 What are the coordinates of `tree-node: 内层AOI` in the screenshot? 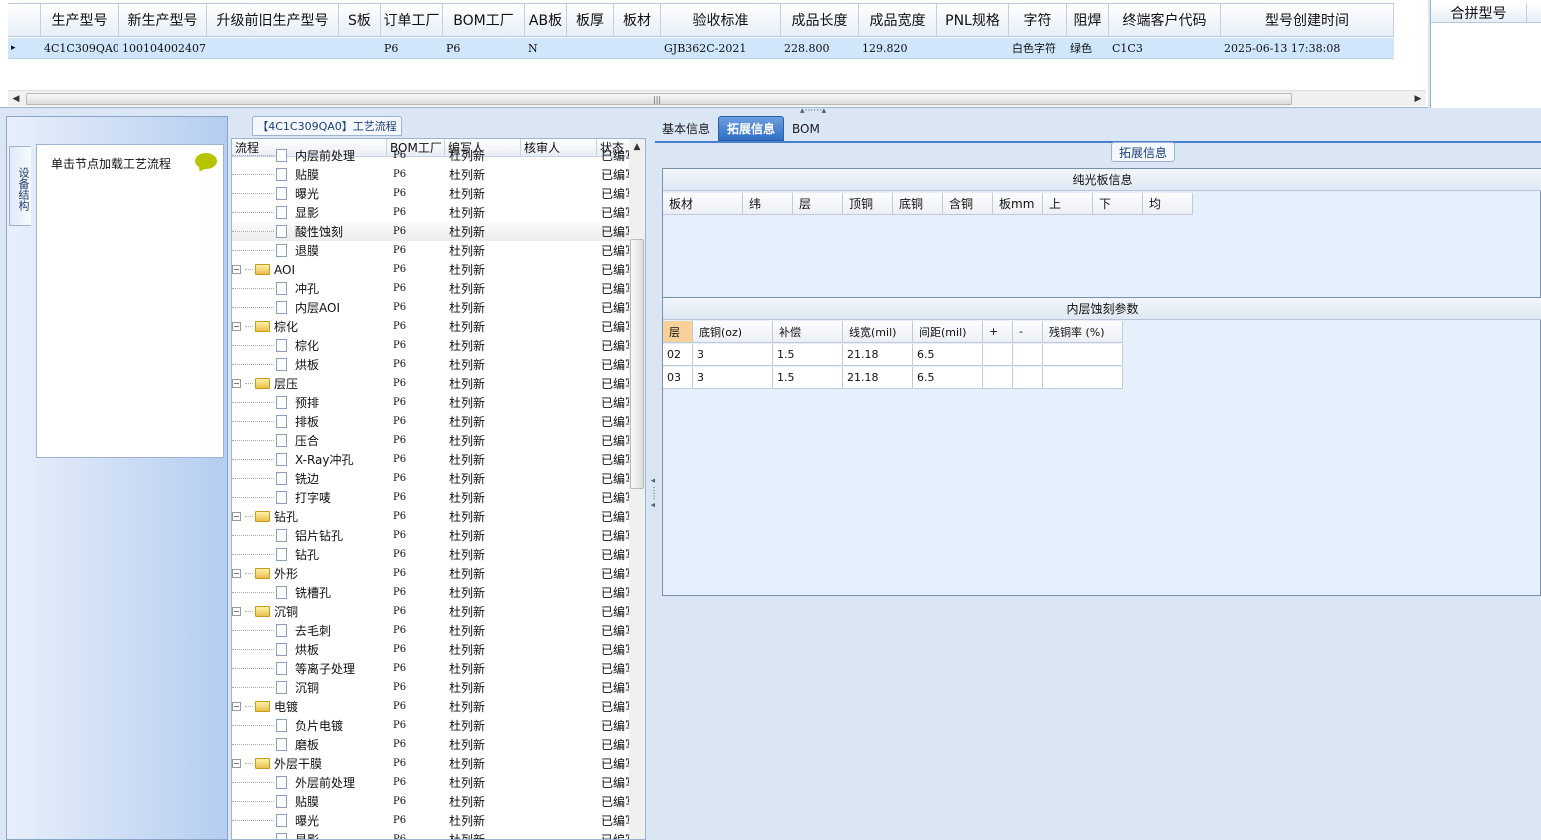 It's located at (309, 307).